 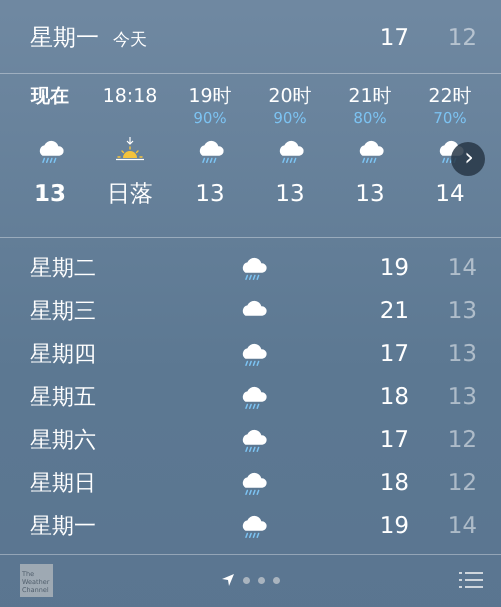 What do you see at coordinates (63, 354) in the screenshot?
I see `day-name: 星期四` at bounding box center [63, 354].